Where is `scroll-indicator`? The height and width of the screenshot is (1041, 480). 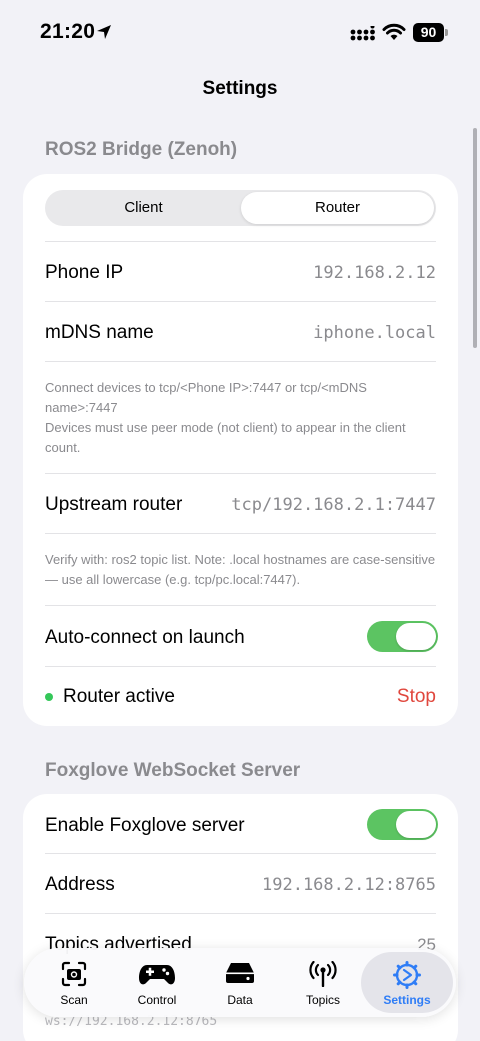 scroll-indicator is located at coordinates (475, 238).